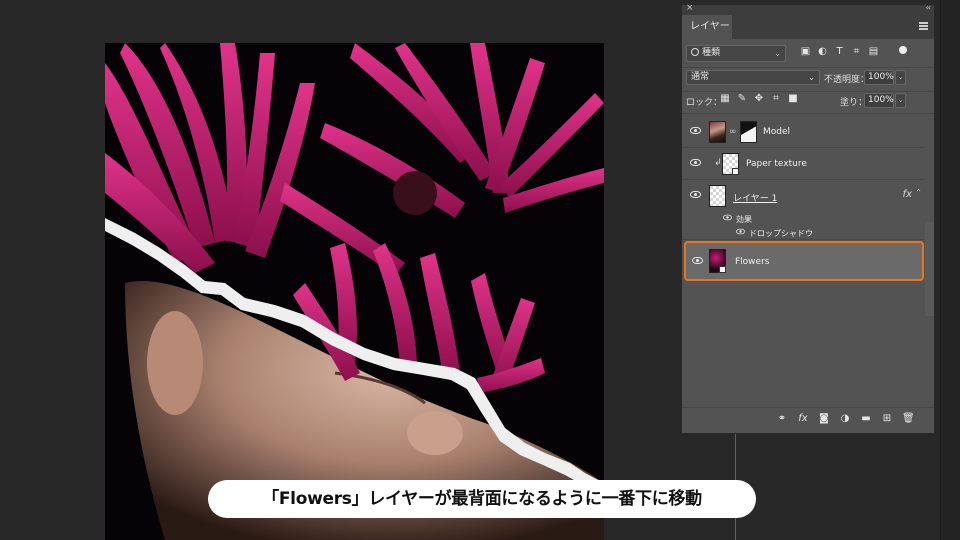 Image resolution: width=960 pixels, height=540 pixels. I want to click on adjustment-filter-icon: ◐, so click(822, 51).